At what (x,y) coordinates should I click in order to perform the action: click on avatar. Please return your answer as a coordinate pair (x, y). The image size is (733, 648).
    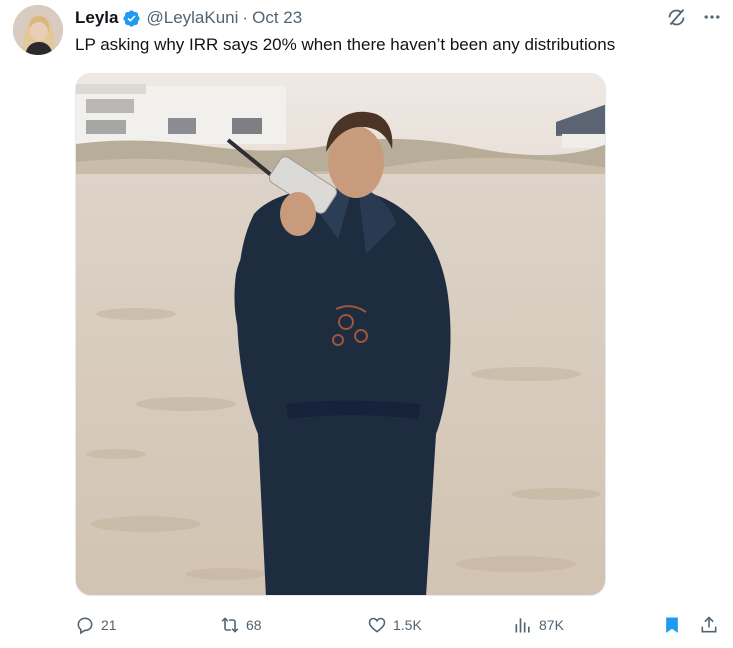
    Looking at the image, I should click on (38, 30).